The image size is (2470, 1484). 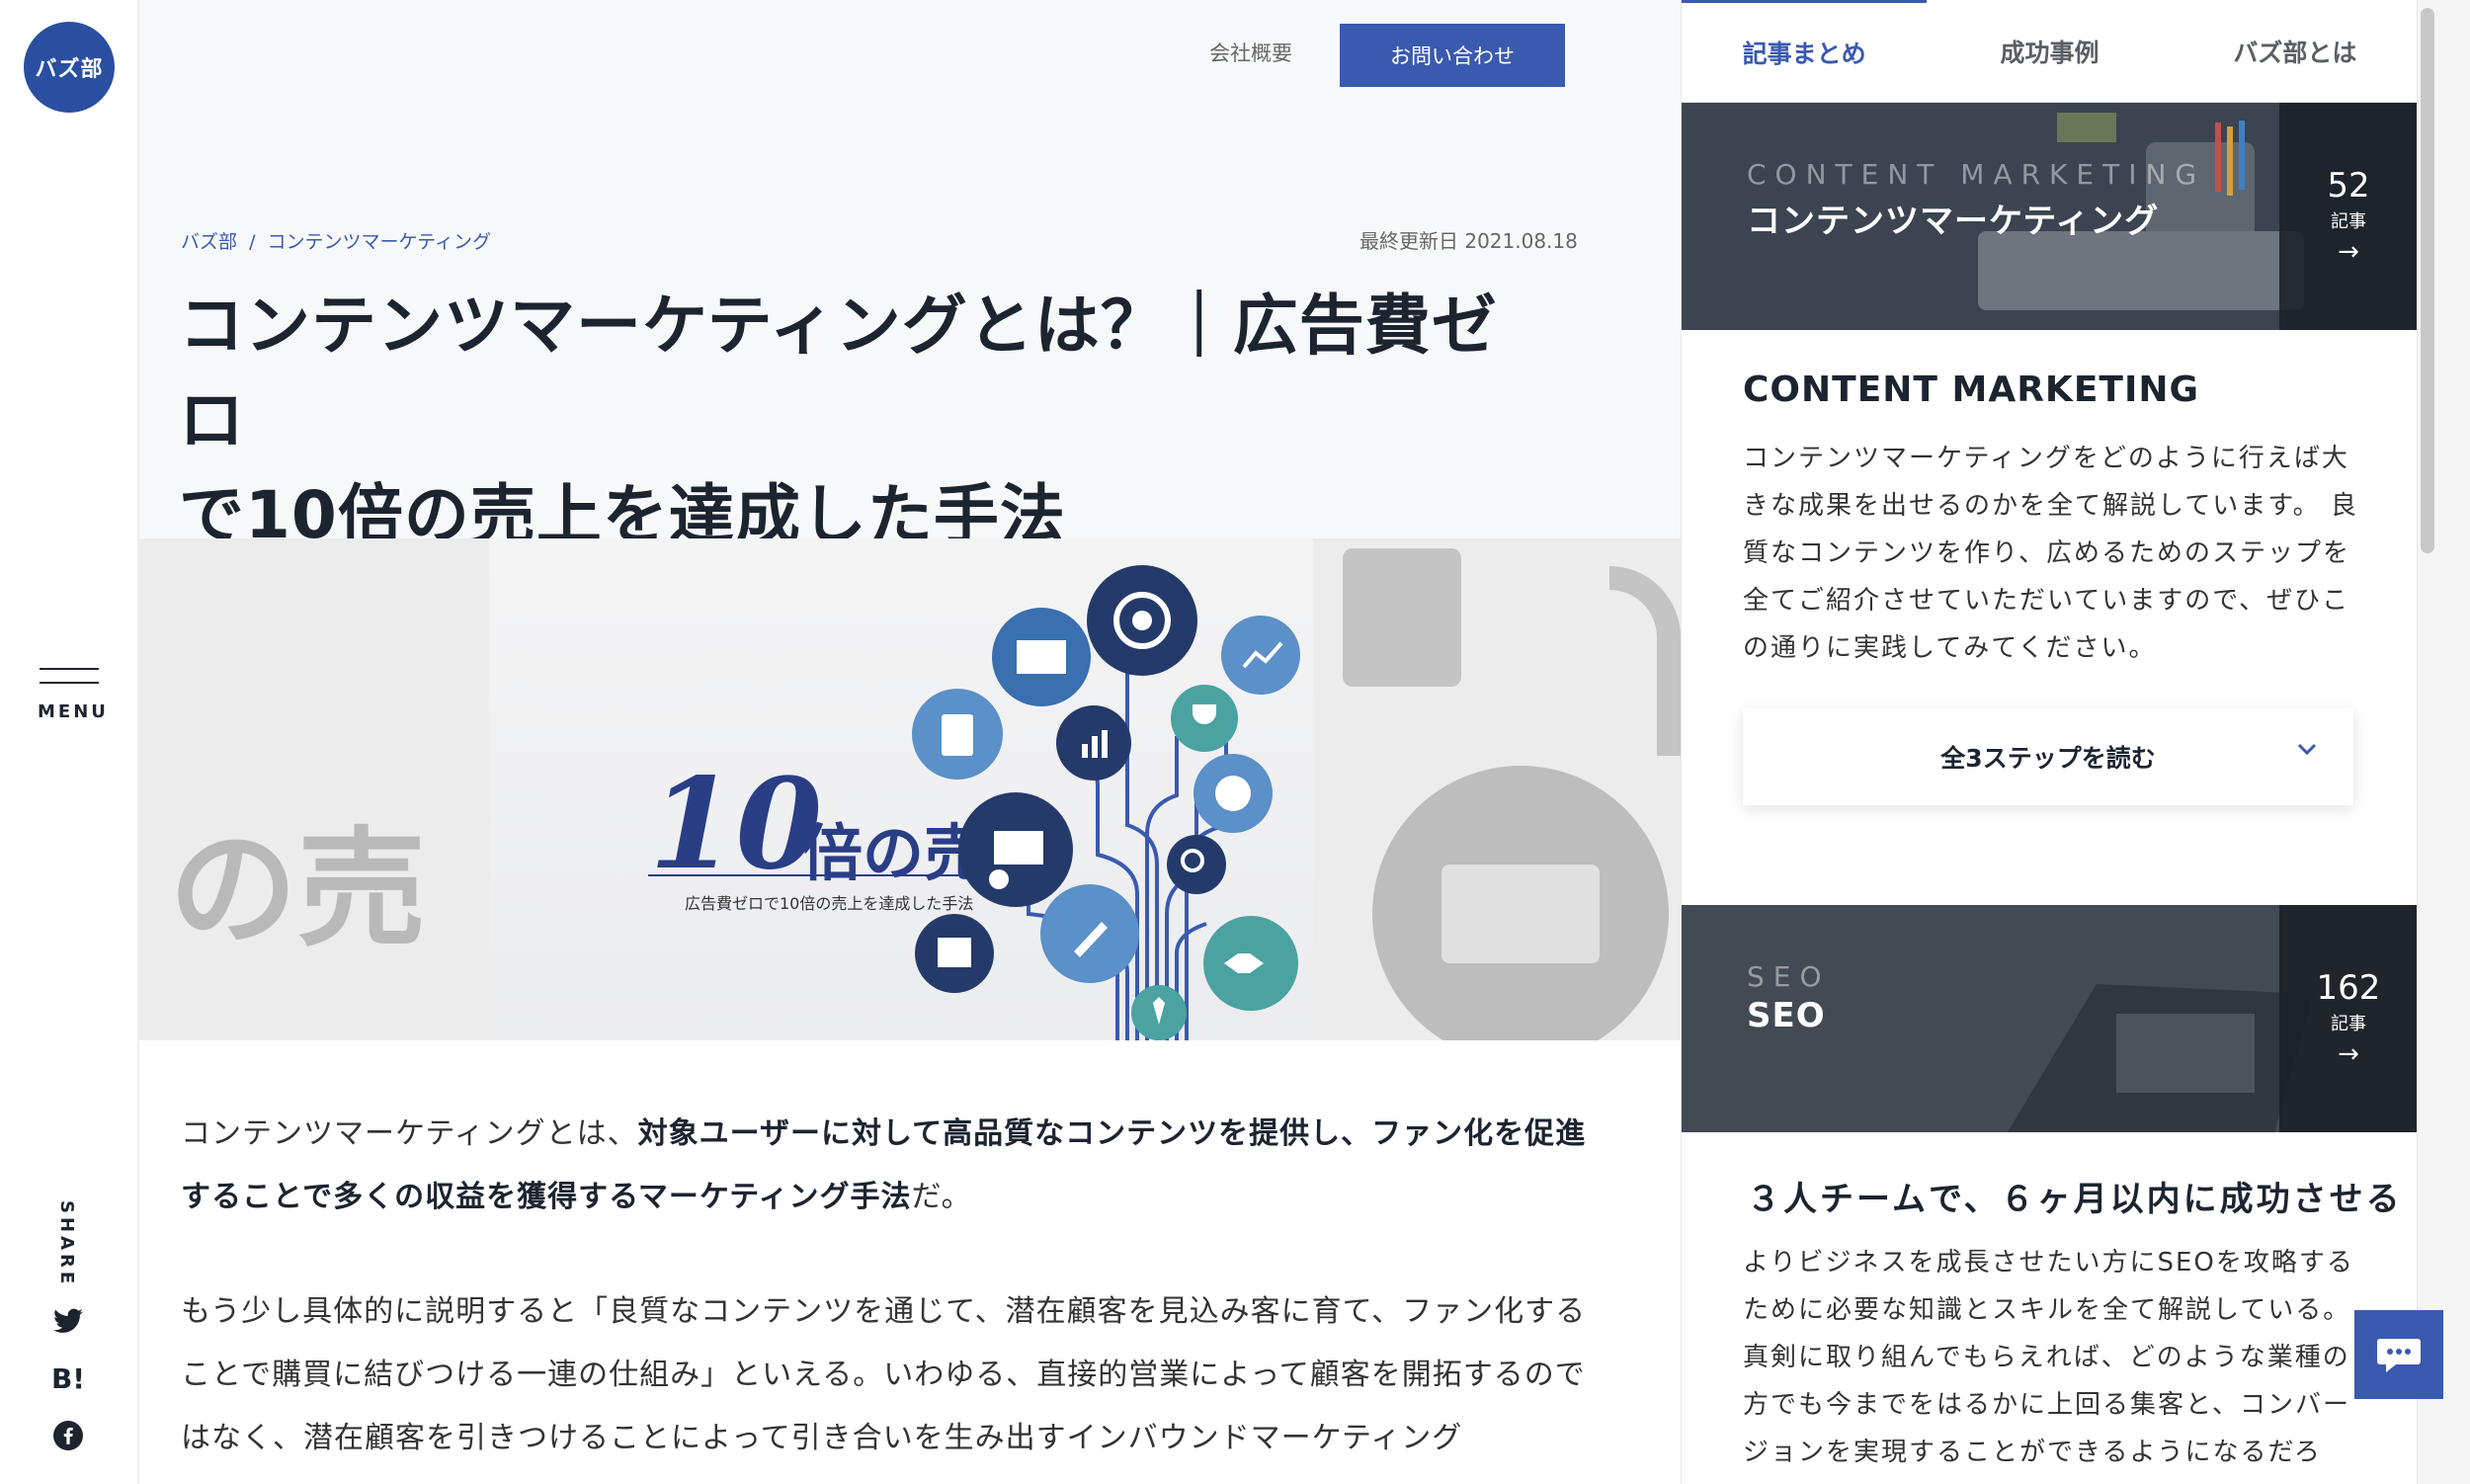 I want to click on chat-button, so click(x=2398, y=1354).